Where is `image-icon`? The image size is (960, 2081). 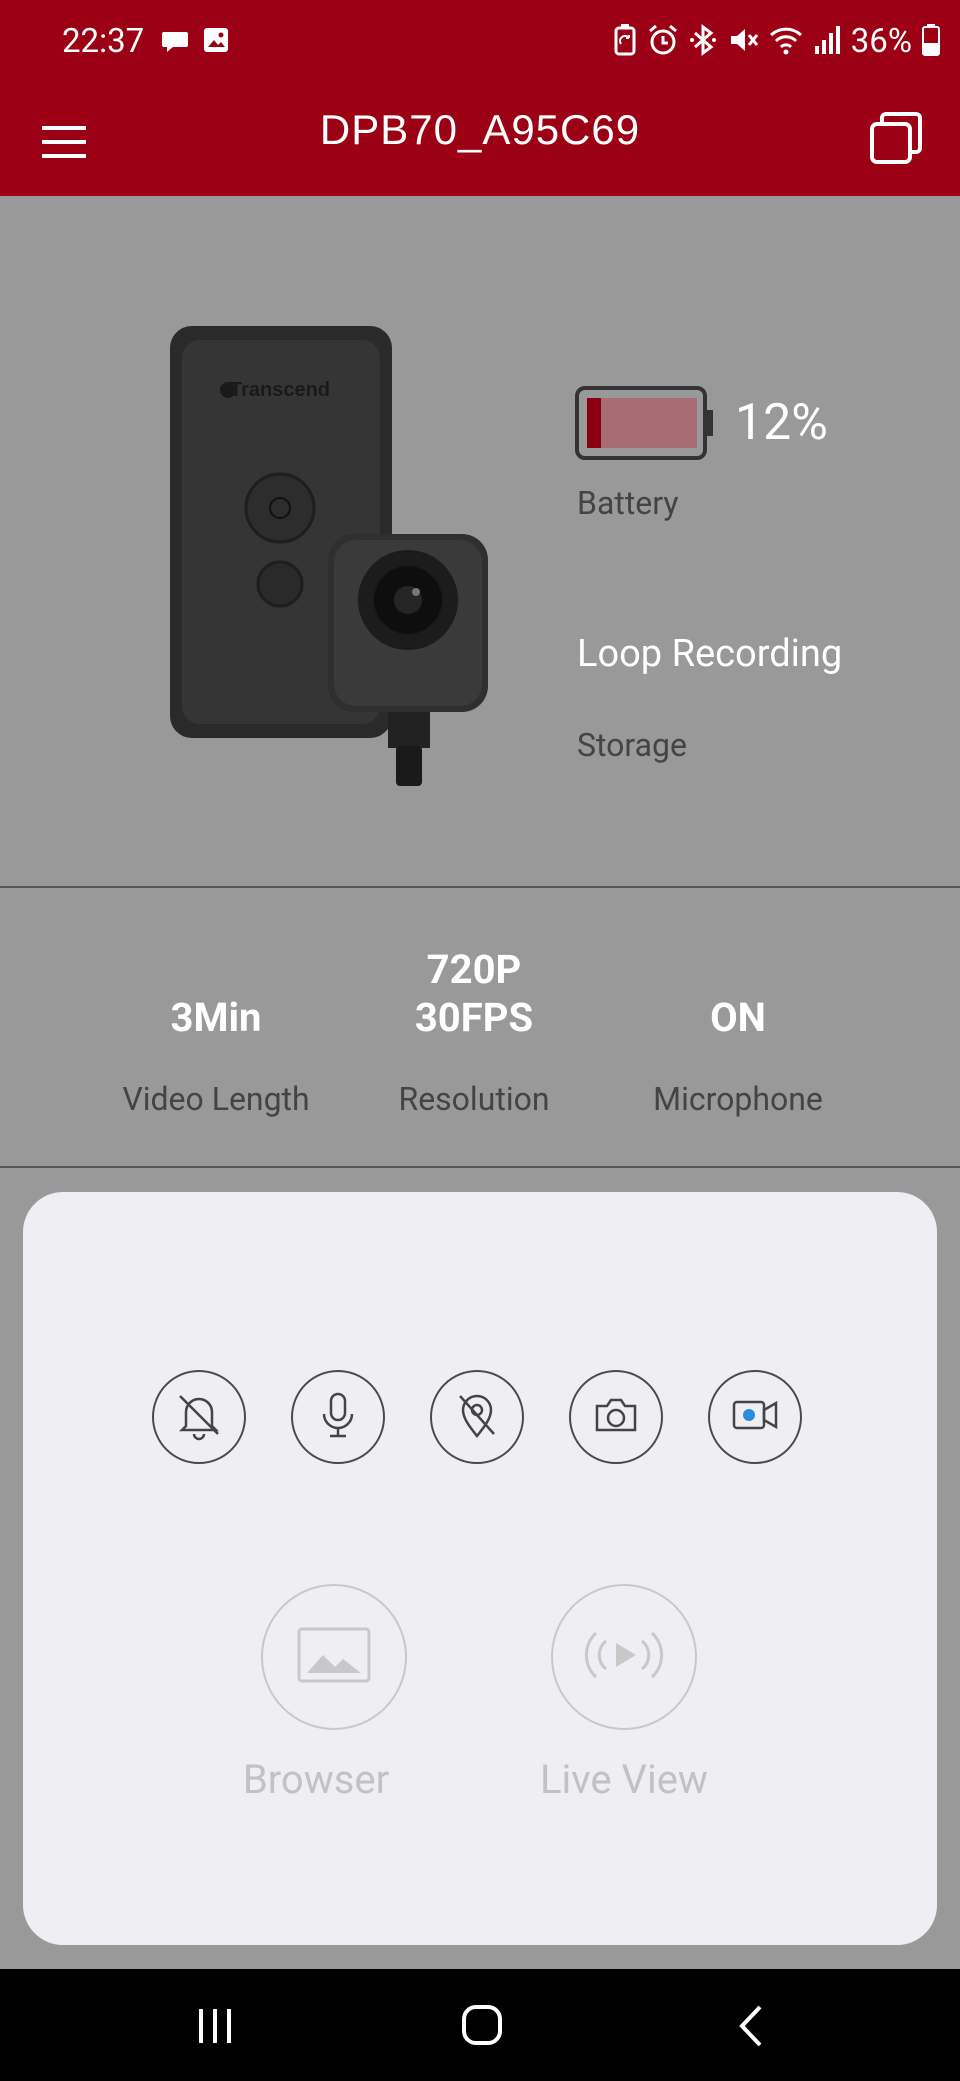
image-icon is located at coordinates (216, 43).